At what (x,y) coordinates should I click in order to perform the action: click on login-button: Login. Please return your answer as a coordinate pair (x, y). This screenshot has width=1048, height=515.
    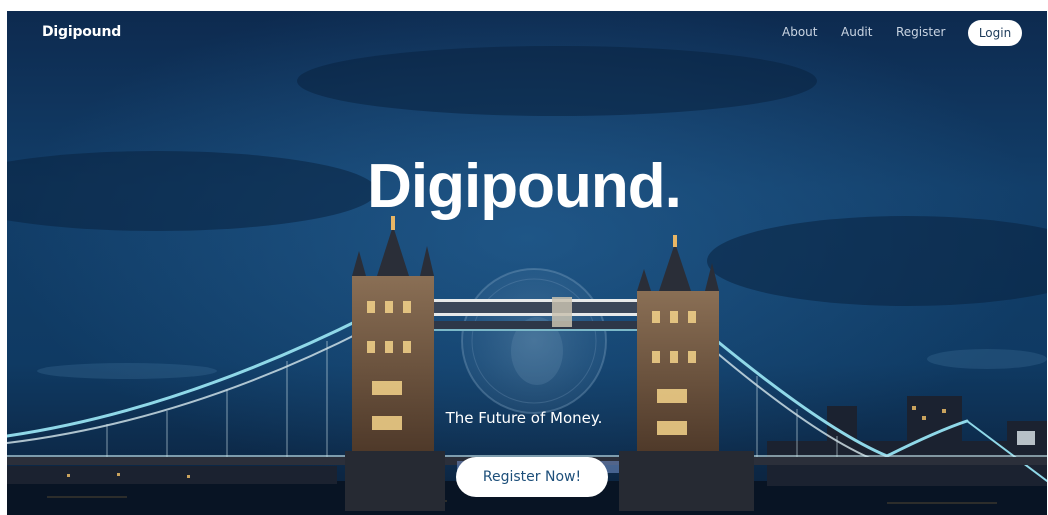
    Looking at the image, I should click on (995, 33).